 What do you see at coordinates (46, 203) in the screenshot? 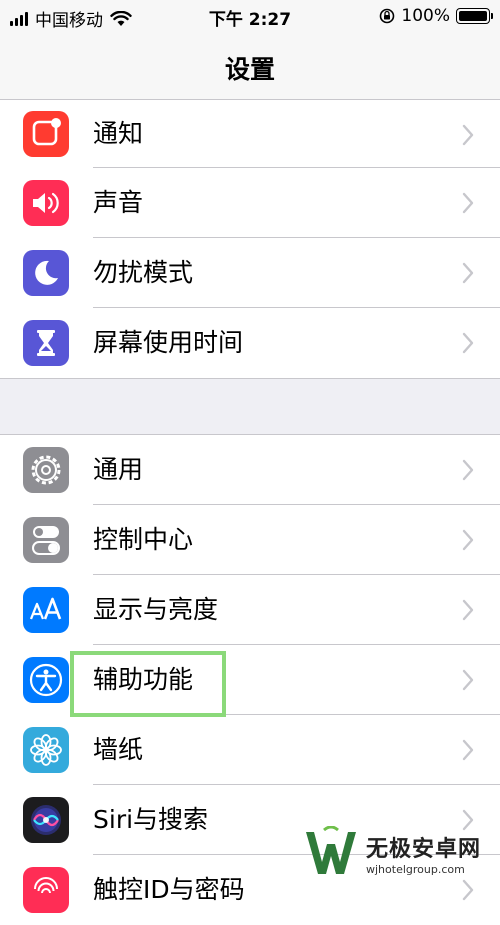
I see `speaker-icon` at bounding box center [46, 203].